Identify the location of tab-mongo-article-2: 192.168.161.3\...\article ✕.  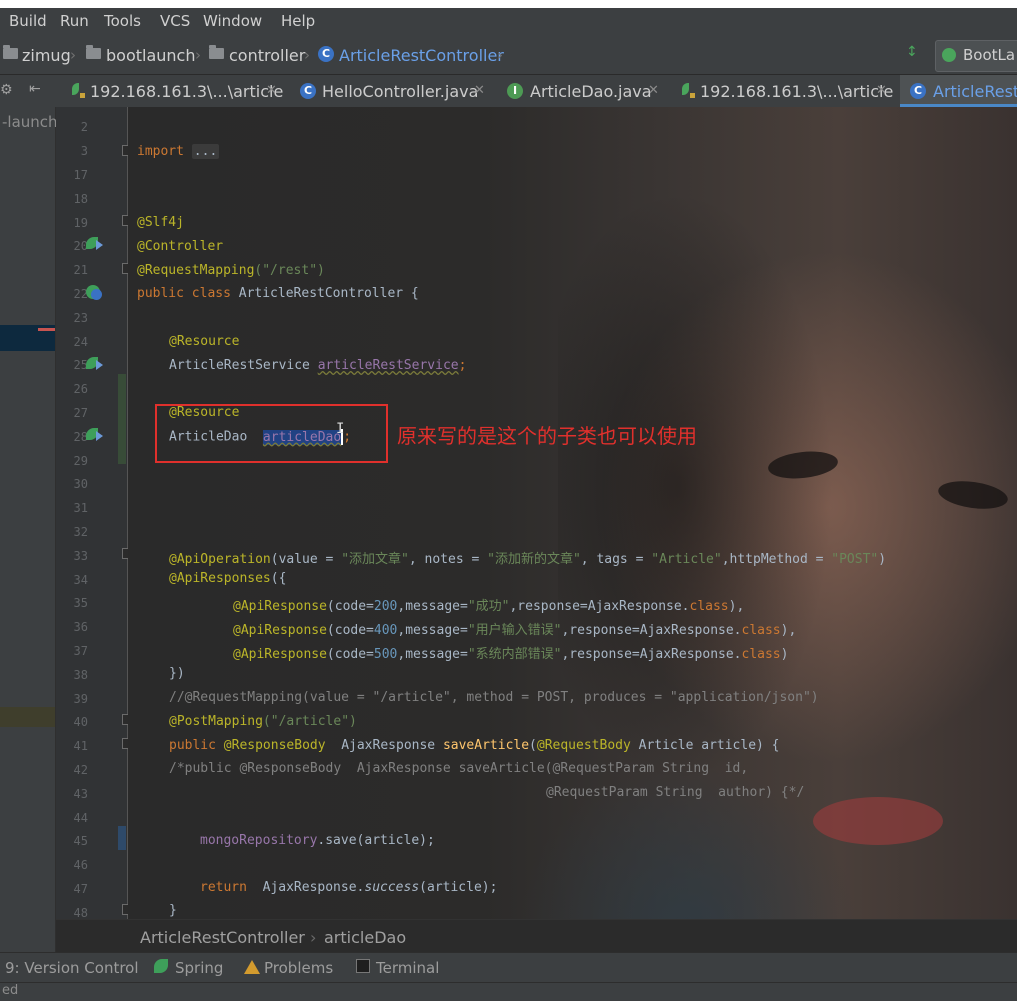
(785, 91).